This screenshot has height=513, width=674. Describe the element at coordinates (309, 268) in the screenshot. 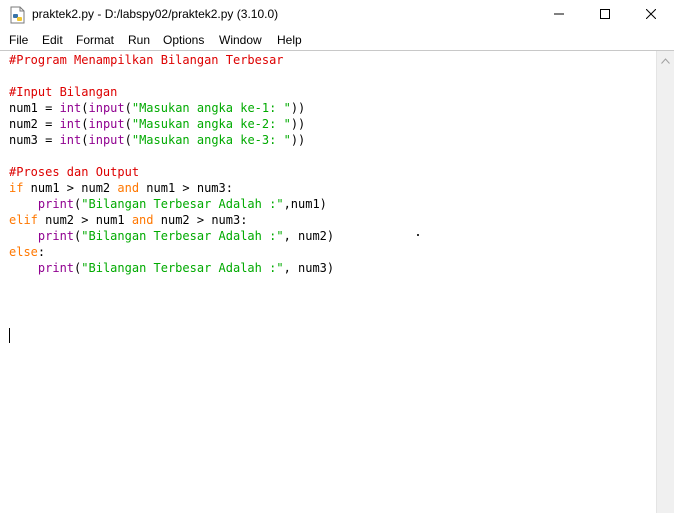

I see `code-token: , num3)` at that location.